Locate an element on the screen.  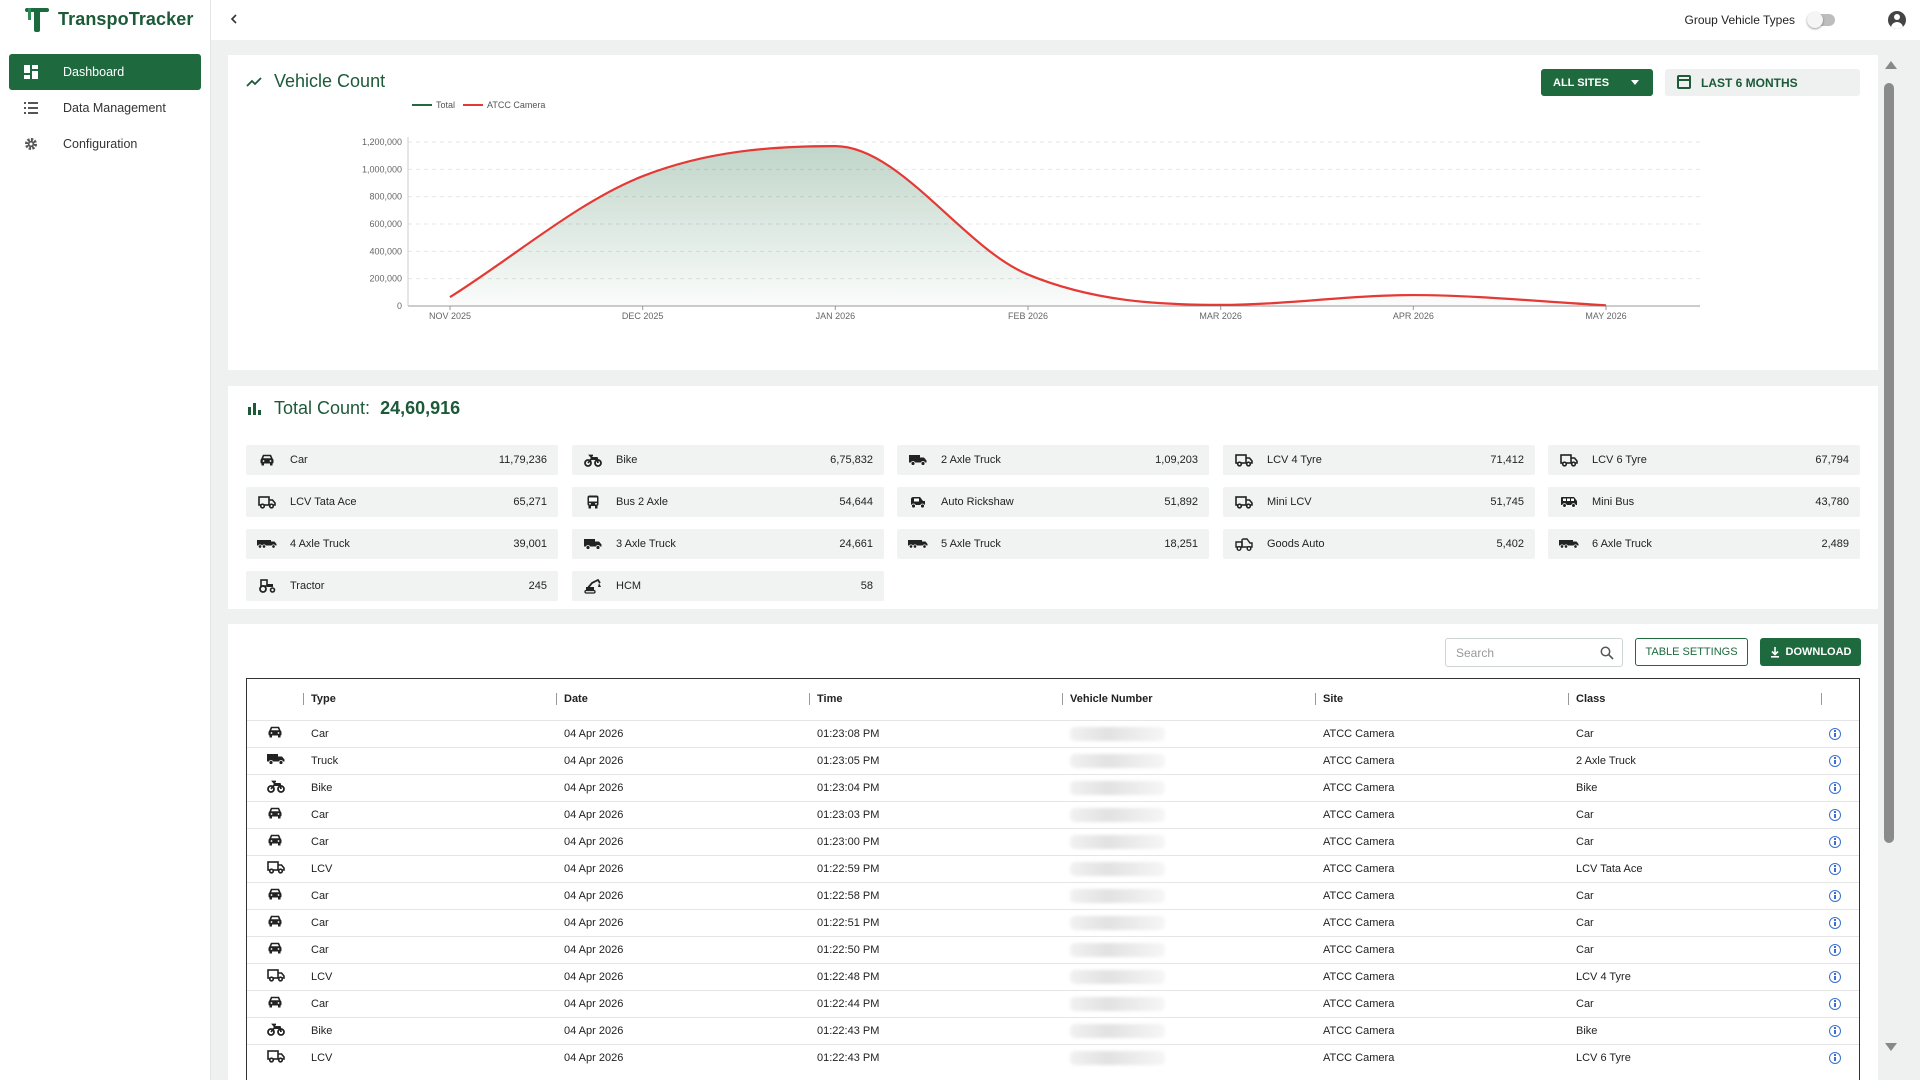
column-header-type: Type is located at coordinates (429, 699).